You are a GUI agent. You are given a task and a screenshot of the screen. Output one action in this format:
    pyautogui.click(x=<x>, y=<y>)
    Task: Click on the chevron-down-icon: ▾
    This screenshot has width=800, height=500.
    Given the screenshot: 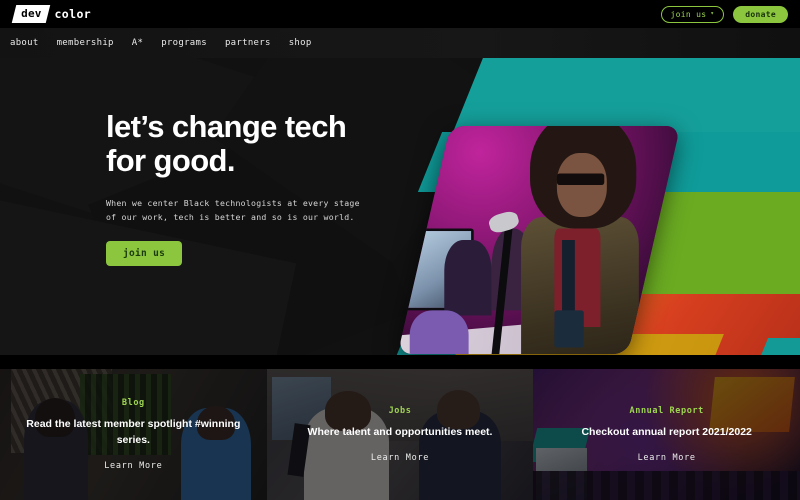 What is the action you would take?
    pyautogui.click(x=712, y=13)
    